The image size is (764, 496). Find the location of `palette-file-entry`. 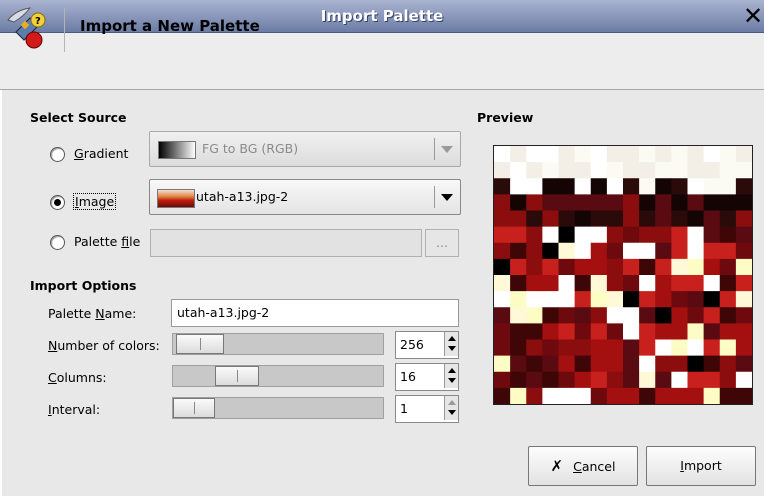

palette-file-entry is located at coordinates (286, 243).